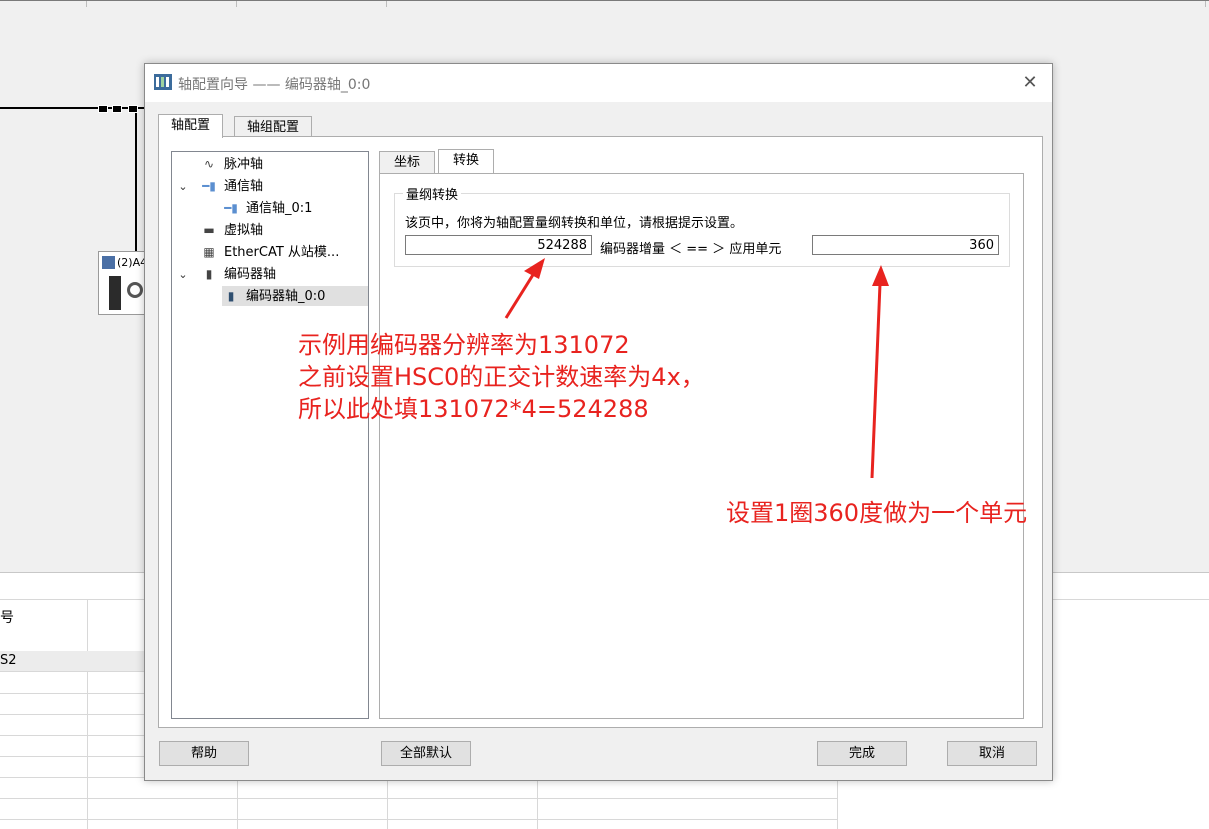 This screenshot has width=1209, height=829. Describe the element at coordinates (464, 345) in the screenshot. I see `annotation-note-1-line-1: 示例用编码器分辨率为131072` at that location.